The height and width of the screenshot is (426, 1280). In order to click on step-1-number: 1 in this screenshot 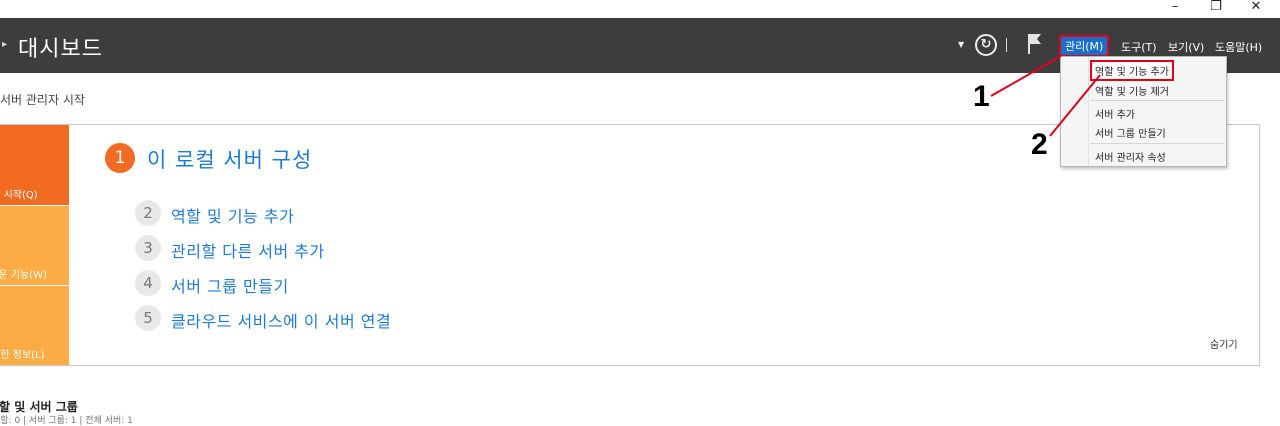, I will do `click(120, 158)`.